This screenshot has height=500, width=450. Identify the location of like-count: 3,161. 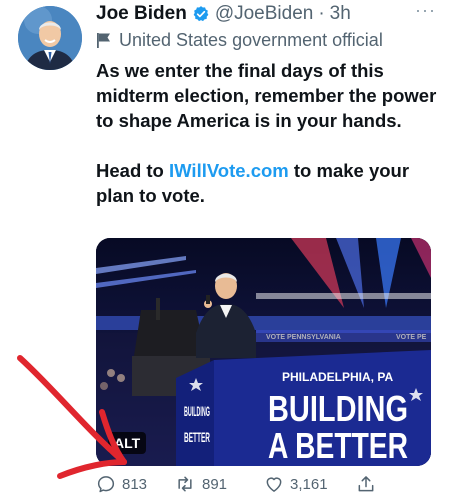
(309, 484).